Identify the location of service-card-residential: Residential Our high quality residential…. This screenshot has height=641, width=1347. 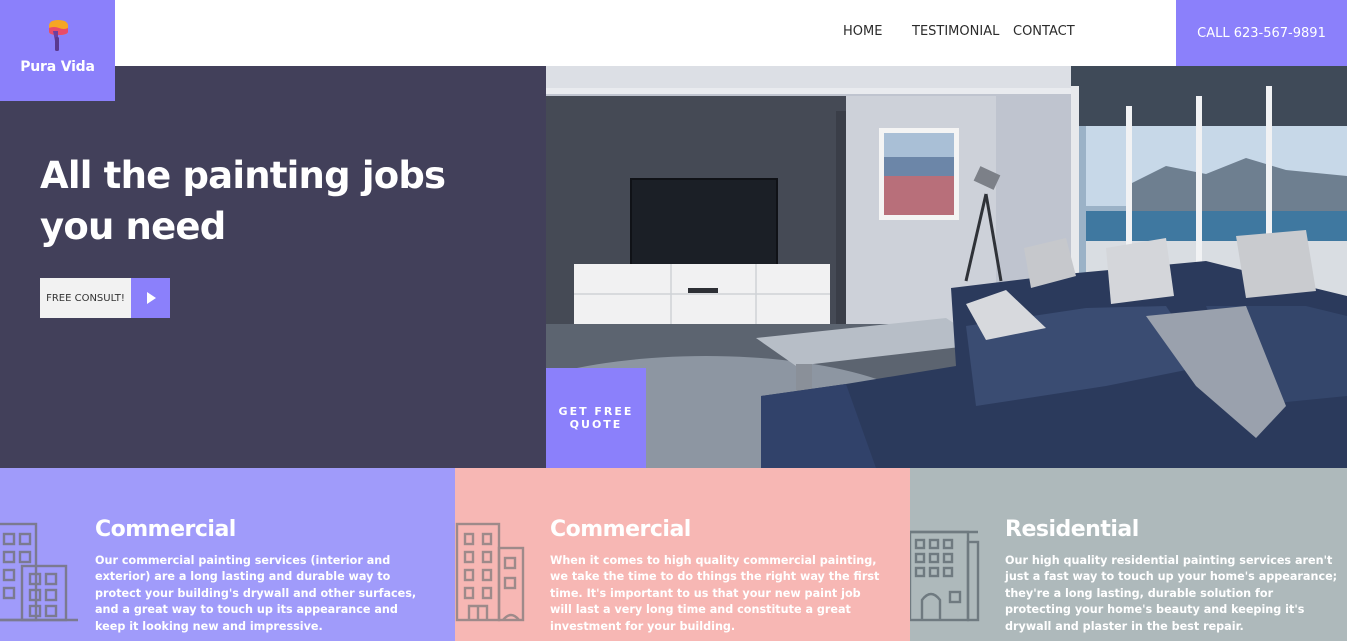
(1128, 554).